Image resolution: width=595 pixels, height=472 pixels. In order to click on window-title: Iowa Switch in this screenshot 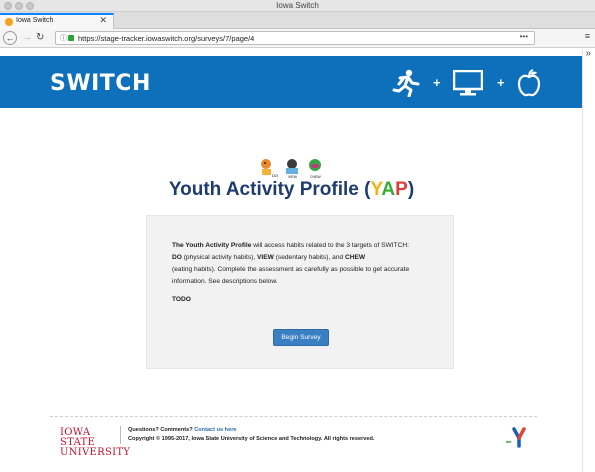, I will do `click(297, 5)`.